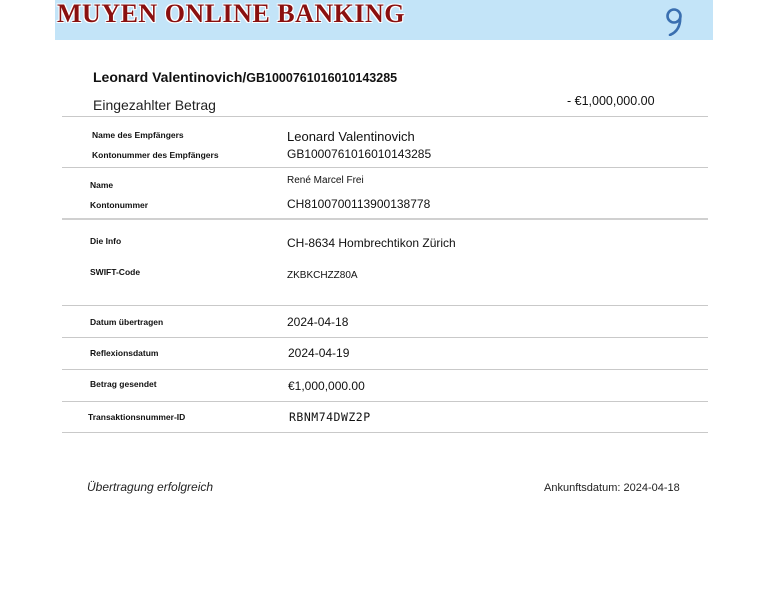 Image resolution: width=768 pixels, height=594 pixels. I want to click on reflection-date-value: 2024-04-19, so click(319, 353).